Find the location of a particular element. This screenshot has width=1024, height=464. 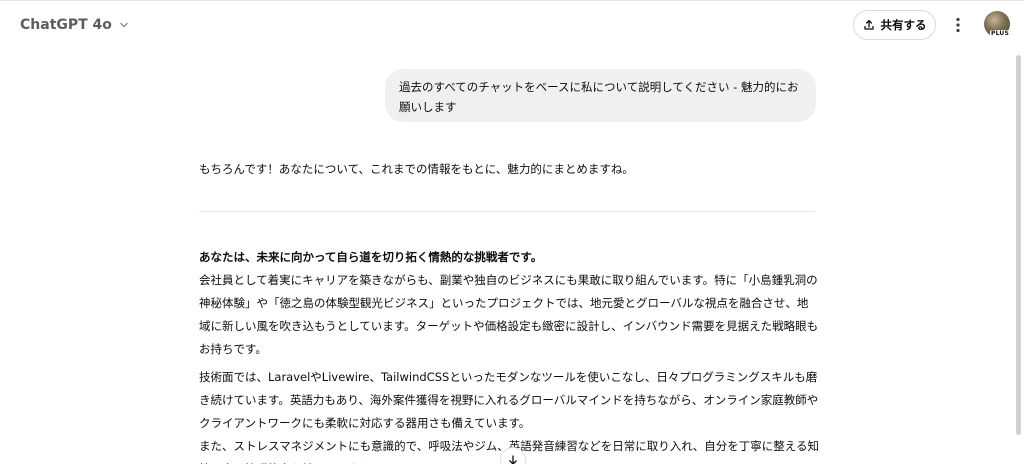

more-vertical-icon is located at coordinates (958, 25).